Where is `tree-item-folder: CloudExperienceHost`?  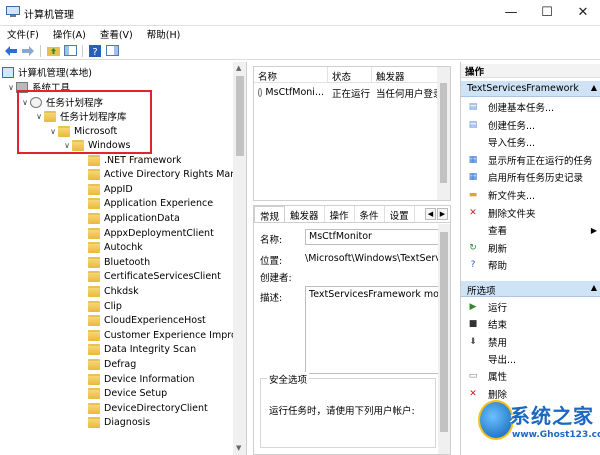
tree-item-folder: CloudExperienceHost is located at coordinates (147, 321).